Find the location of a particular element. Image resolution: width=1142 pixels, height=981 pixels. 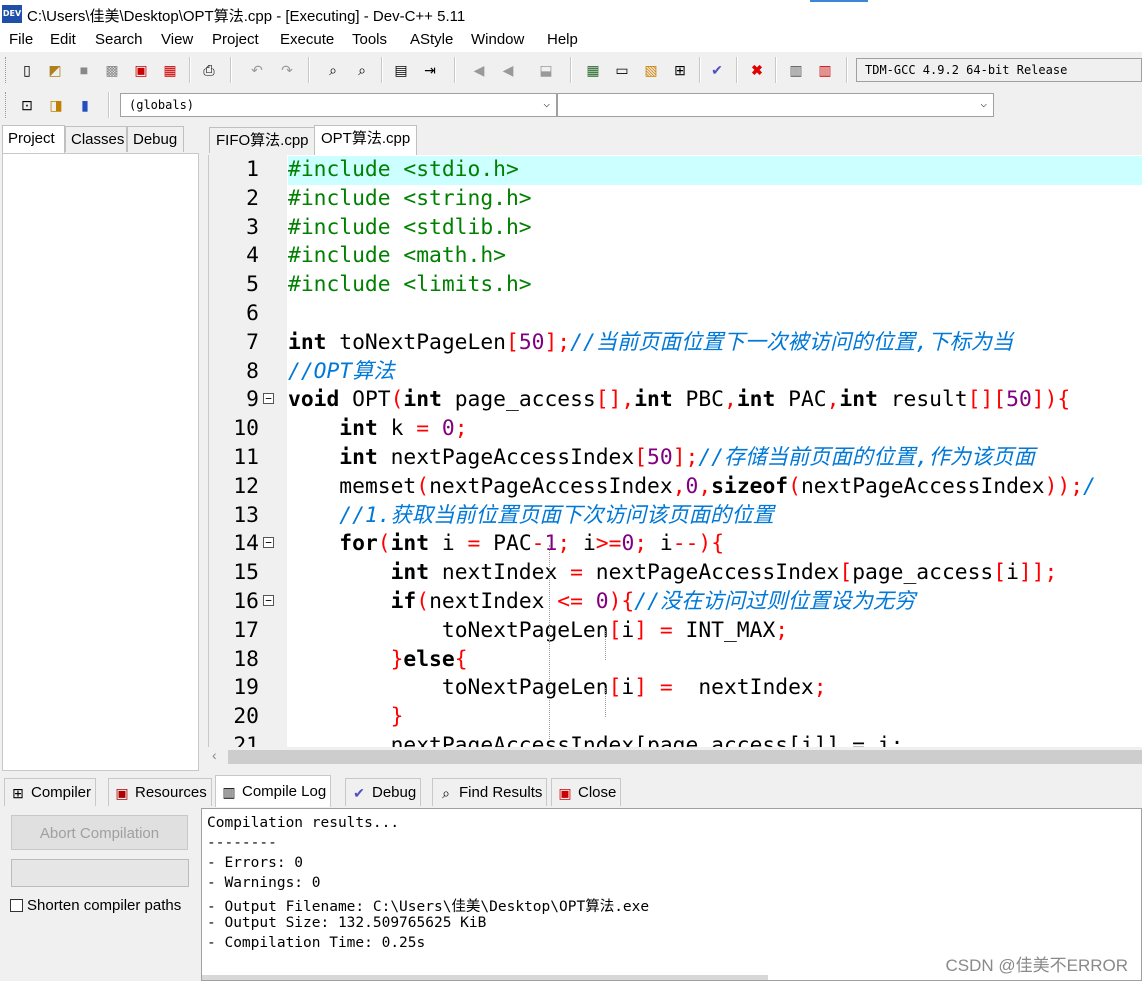

delete-profile-button: ▥ is located at coordinates (825, 70).